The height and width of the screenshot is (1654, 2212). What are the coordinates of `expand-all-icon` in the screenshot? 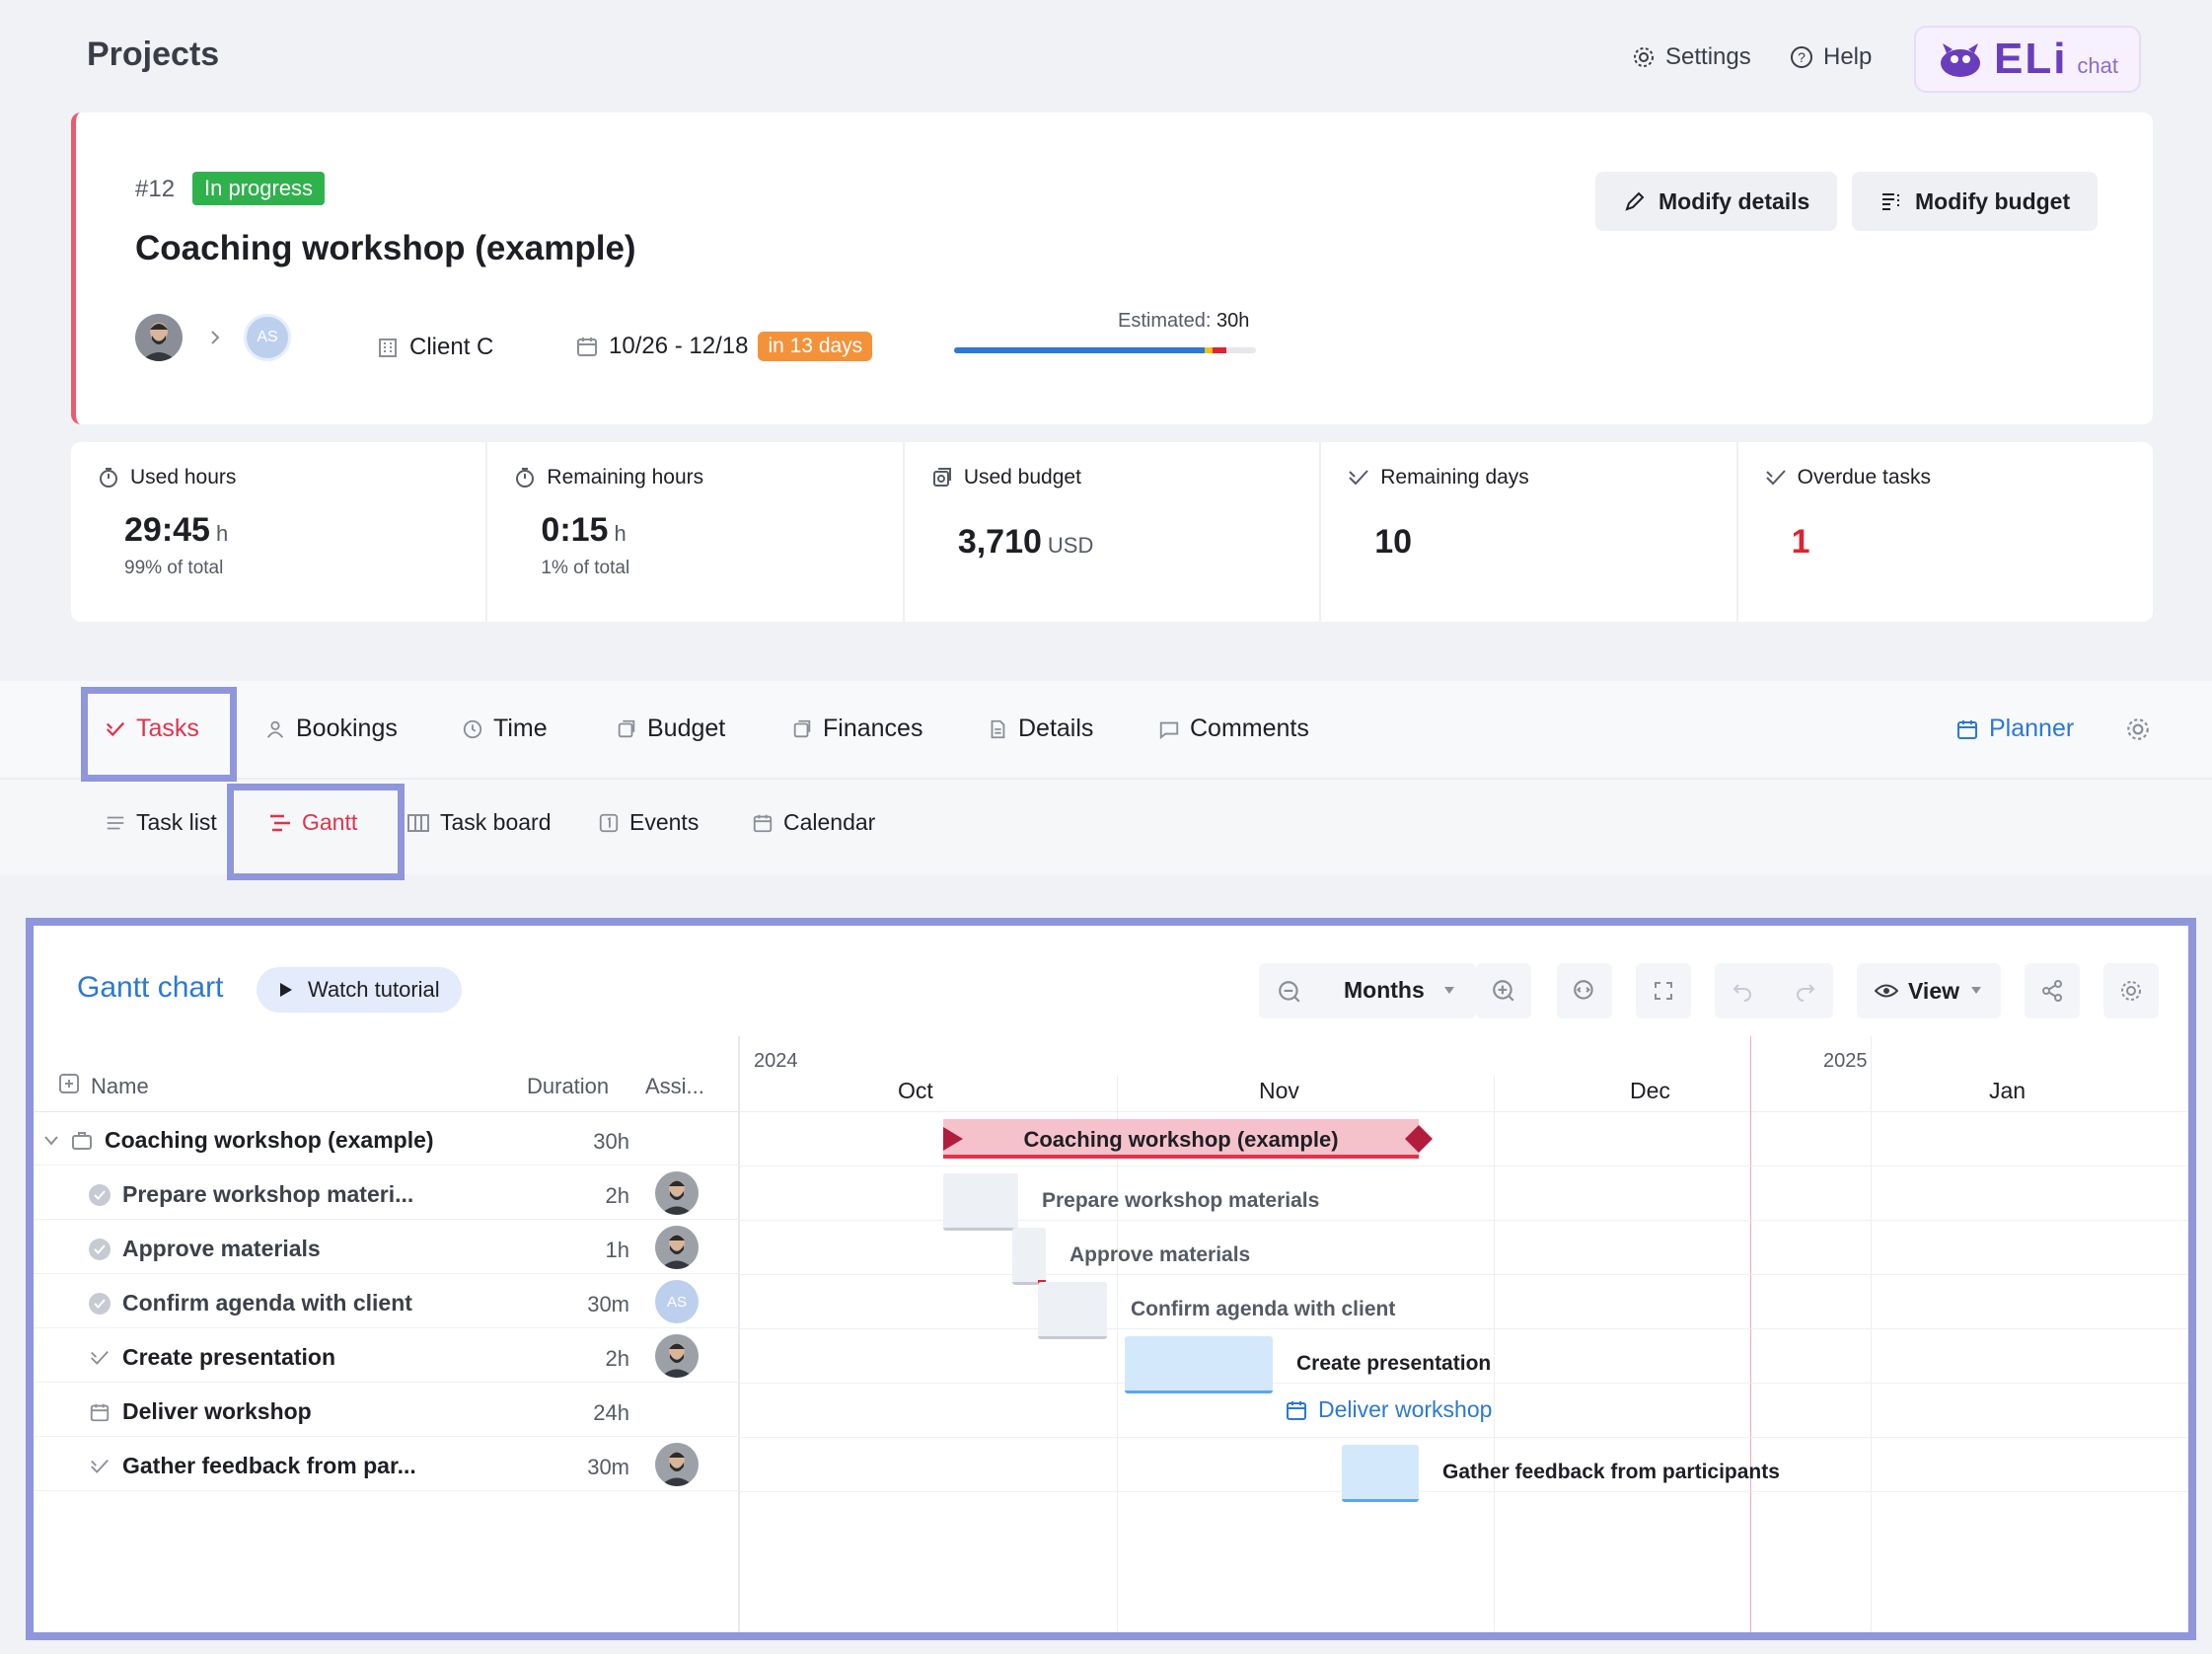 It's located at (69, 1083).